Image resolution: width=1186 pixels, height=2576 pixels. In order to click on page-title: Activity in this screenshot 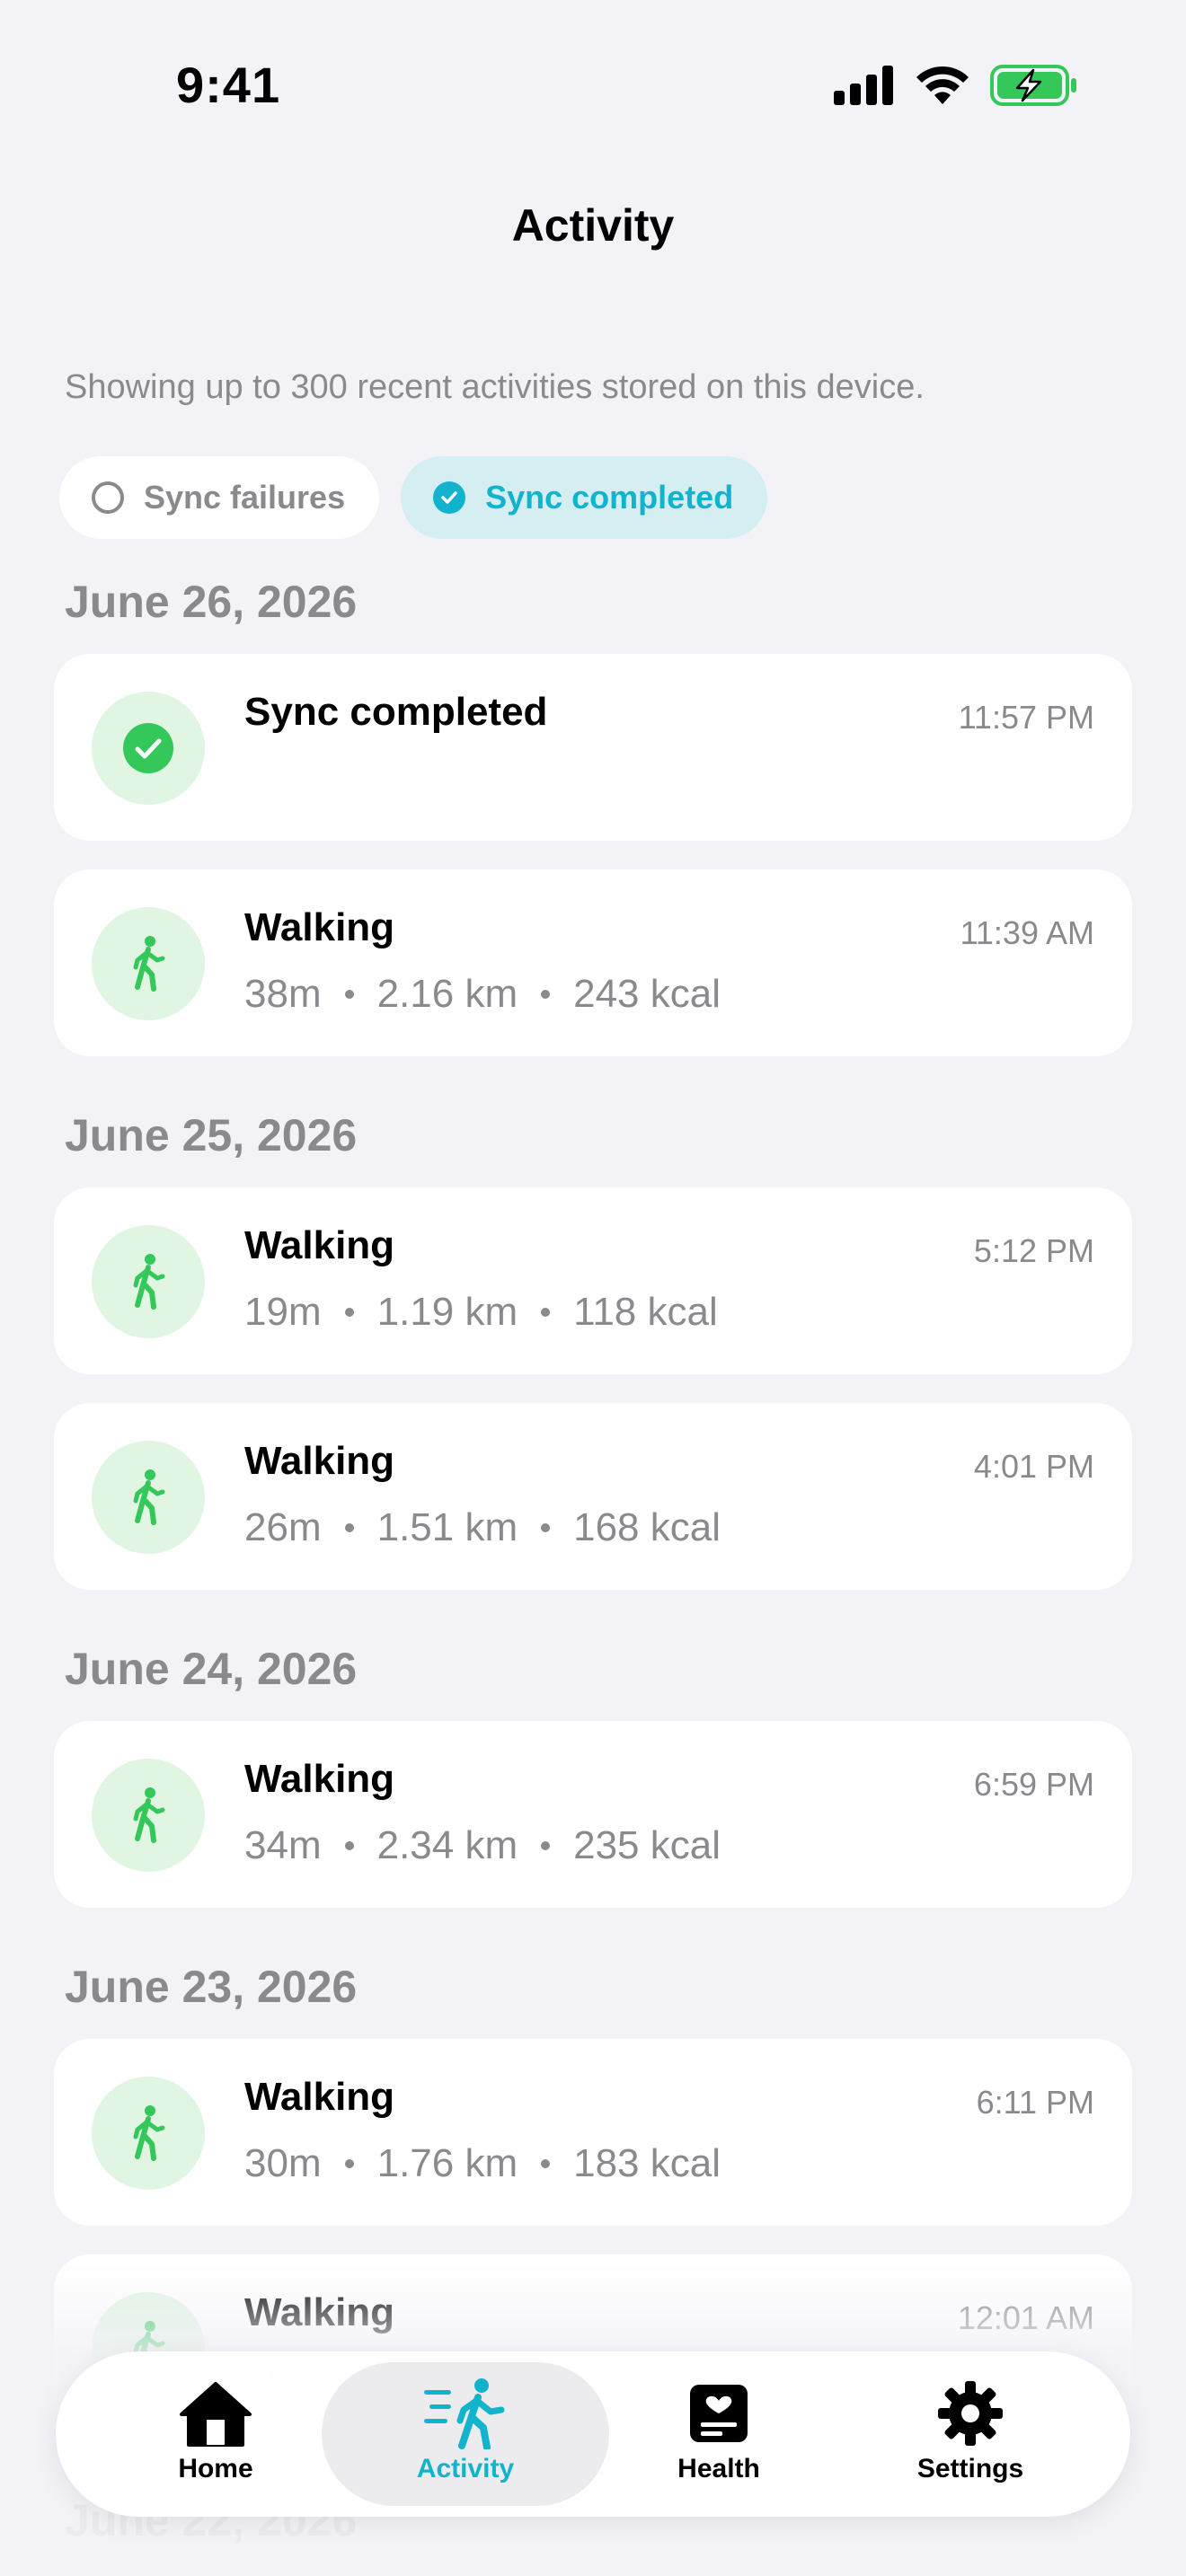, I will do `click(593, 225)`.